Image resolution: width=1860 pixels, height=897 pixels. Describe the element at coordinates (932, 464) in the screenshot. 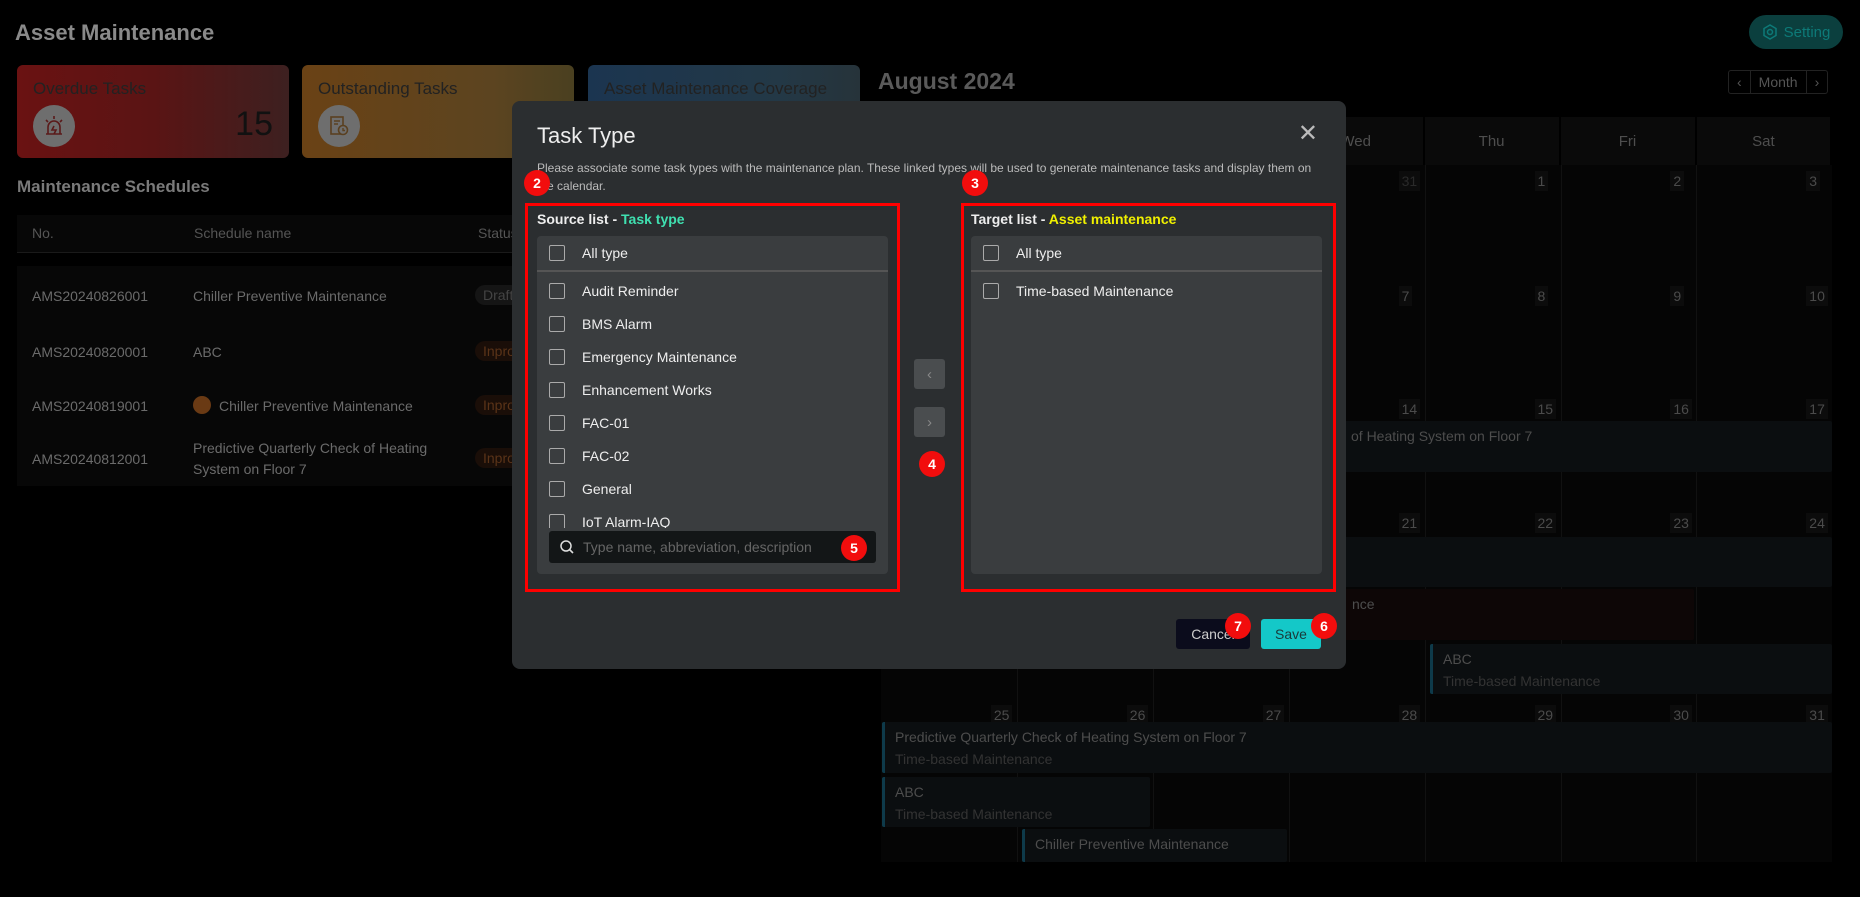

I see `annotation-badge: 4` at that location.